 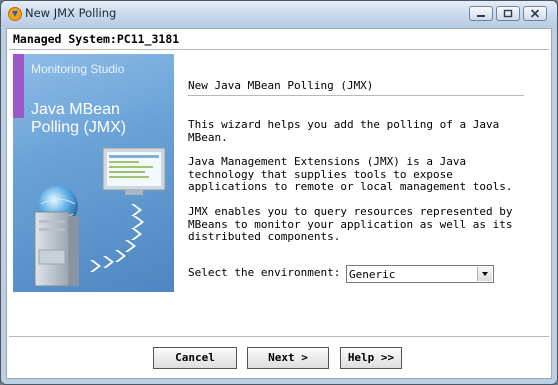 I want to click on arrow-chevrons, so click(x=117, y=238).